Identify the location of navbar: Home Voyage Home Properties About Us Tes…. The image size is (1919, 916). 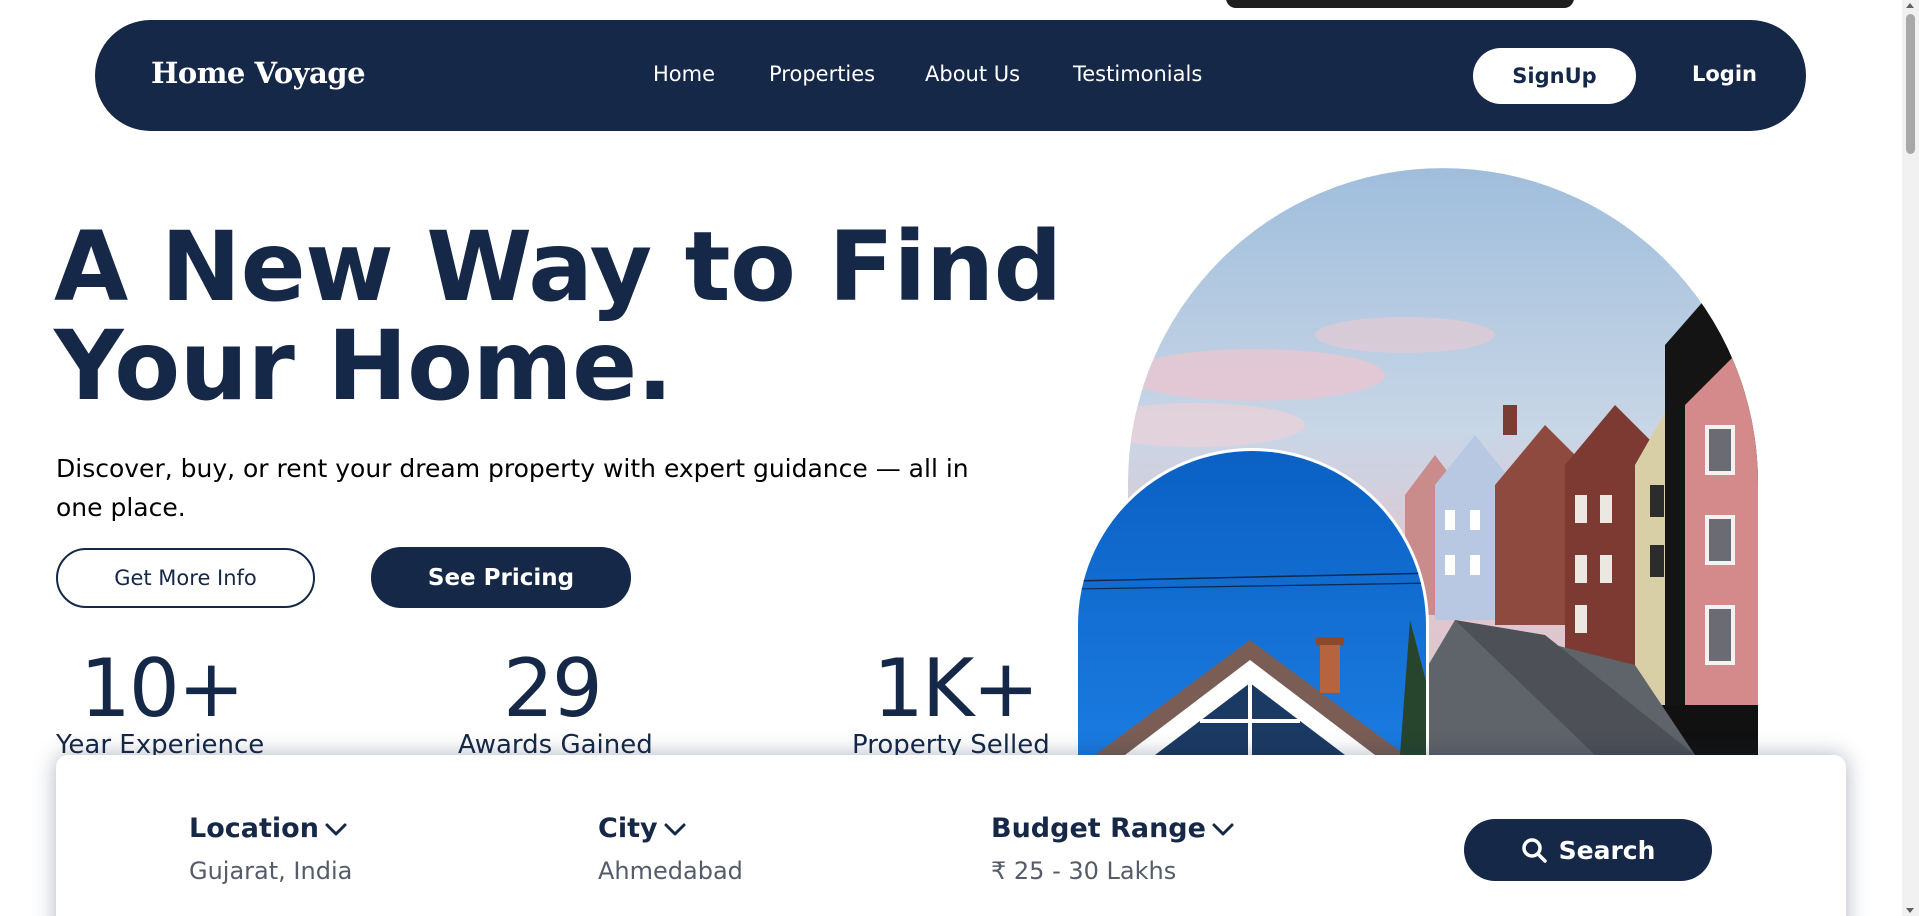
(950, 75).